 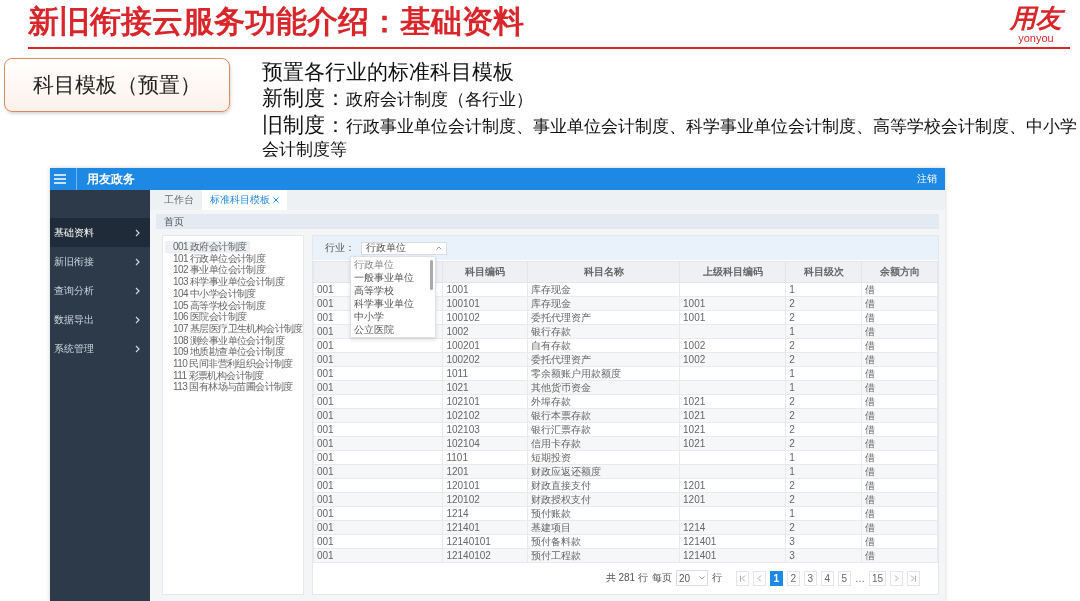 What do you see at coordinates (603, 272) in the screenshot?
I see `column-header: 科目名称` at bounding box center [603, 272].